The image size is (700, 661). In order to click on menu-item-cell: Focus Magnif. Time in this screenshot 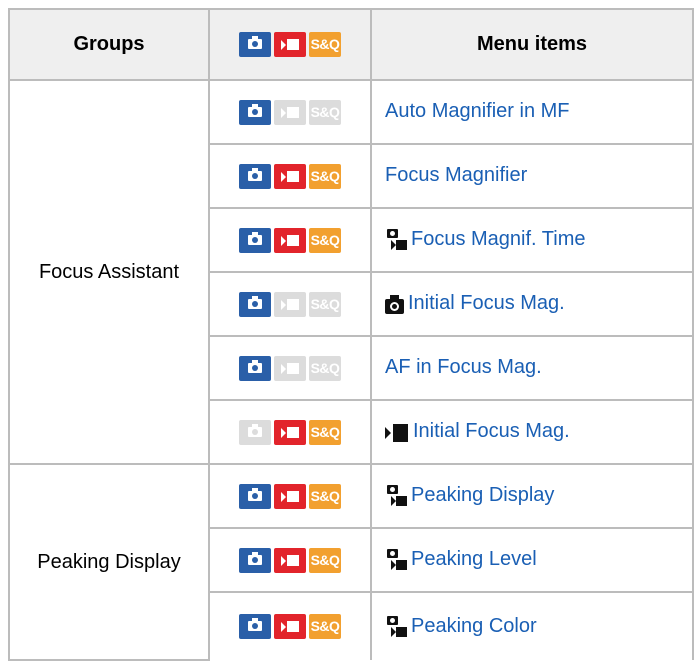, I will do `click(532, 240)`.